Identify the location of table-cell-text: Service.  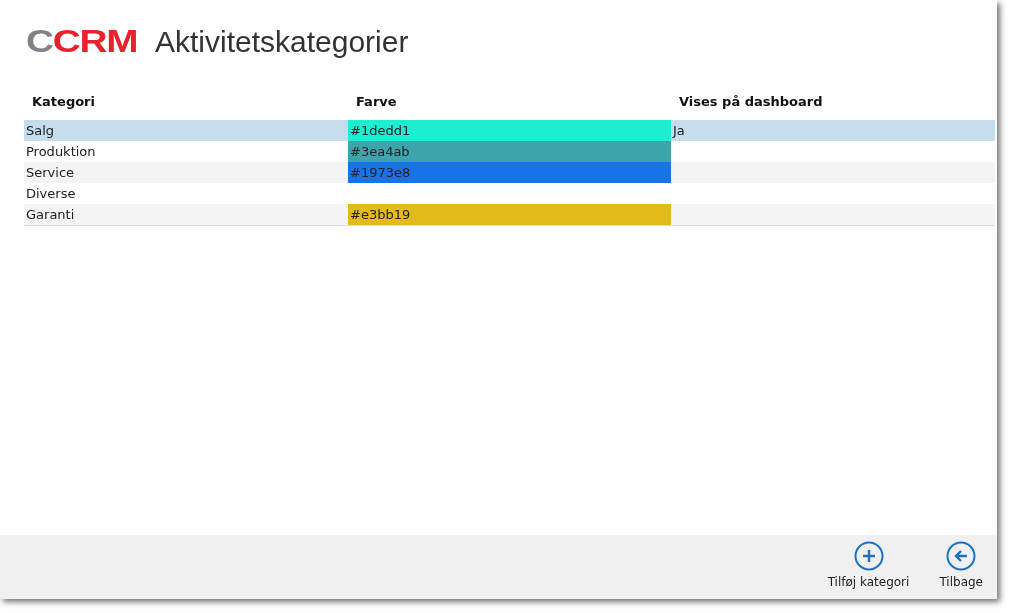
(50, 173).